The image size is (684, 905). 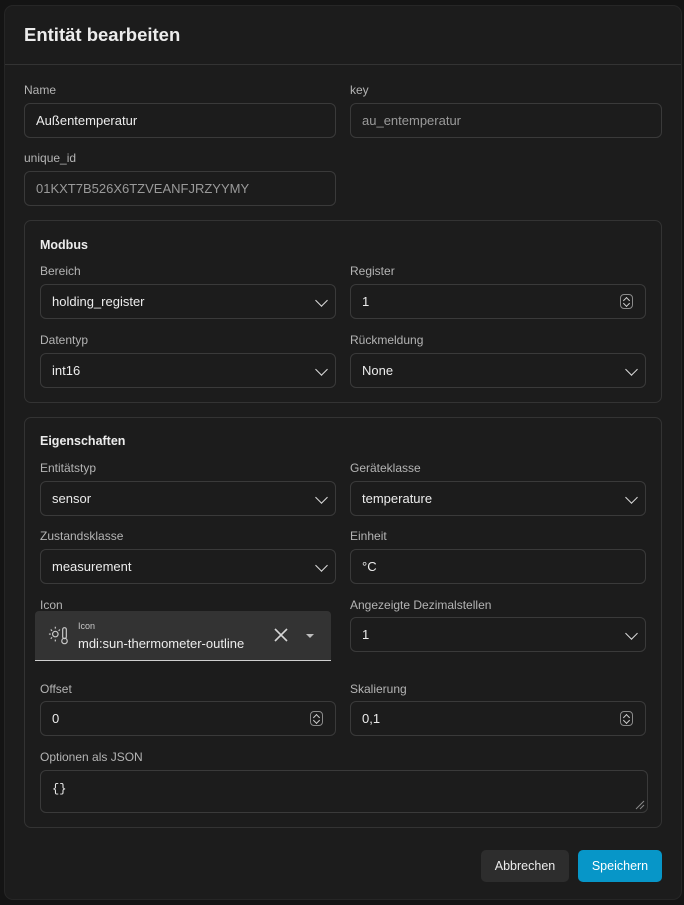 I want to click on register-value: 1, so click(x=366, y=301).